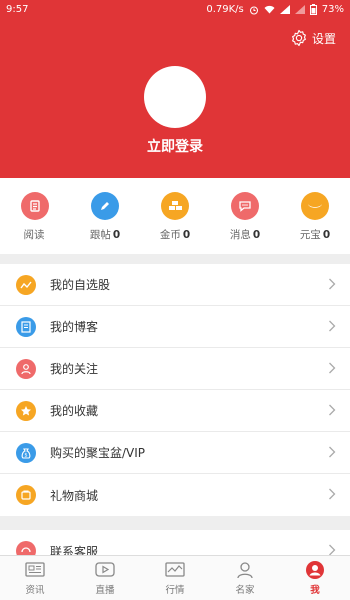 Image resolution: width=350 pixels, height=600 pixels. I want to click on network-speed: 0.79K/s, so click(225, 9).